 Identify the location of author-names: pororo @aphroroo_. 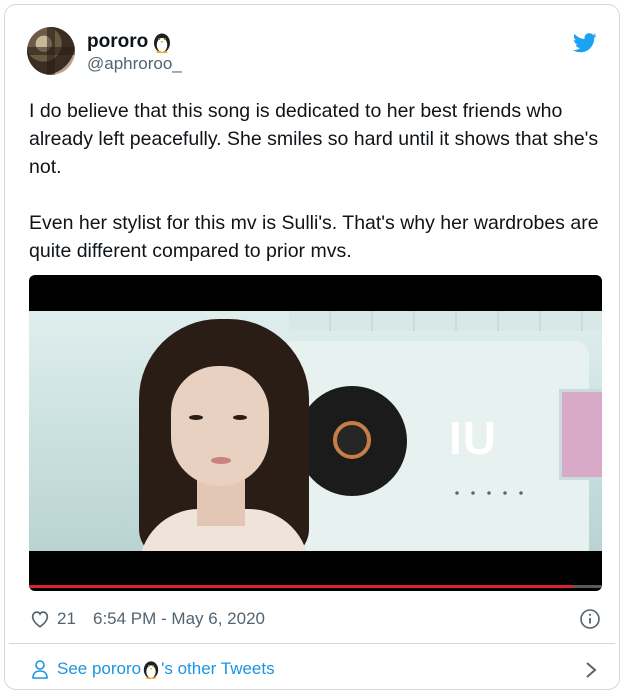
(134, 53).